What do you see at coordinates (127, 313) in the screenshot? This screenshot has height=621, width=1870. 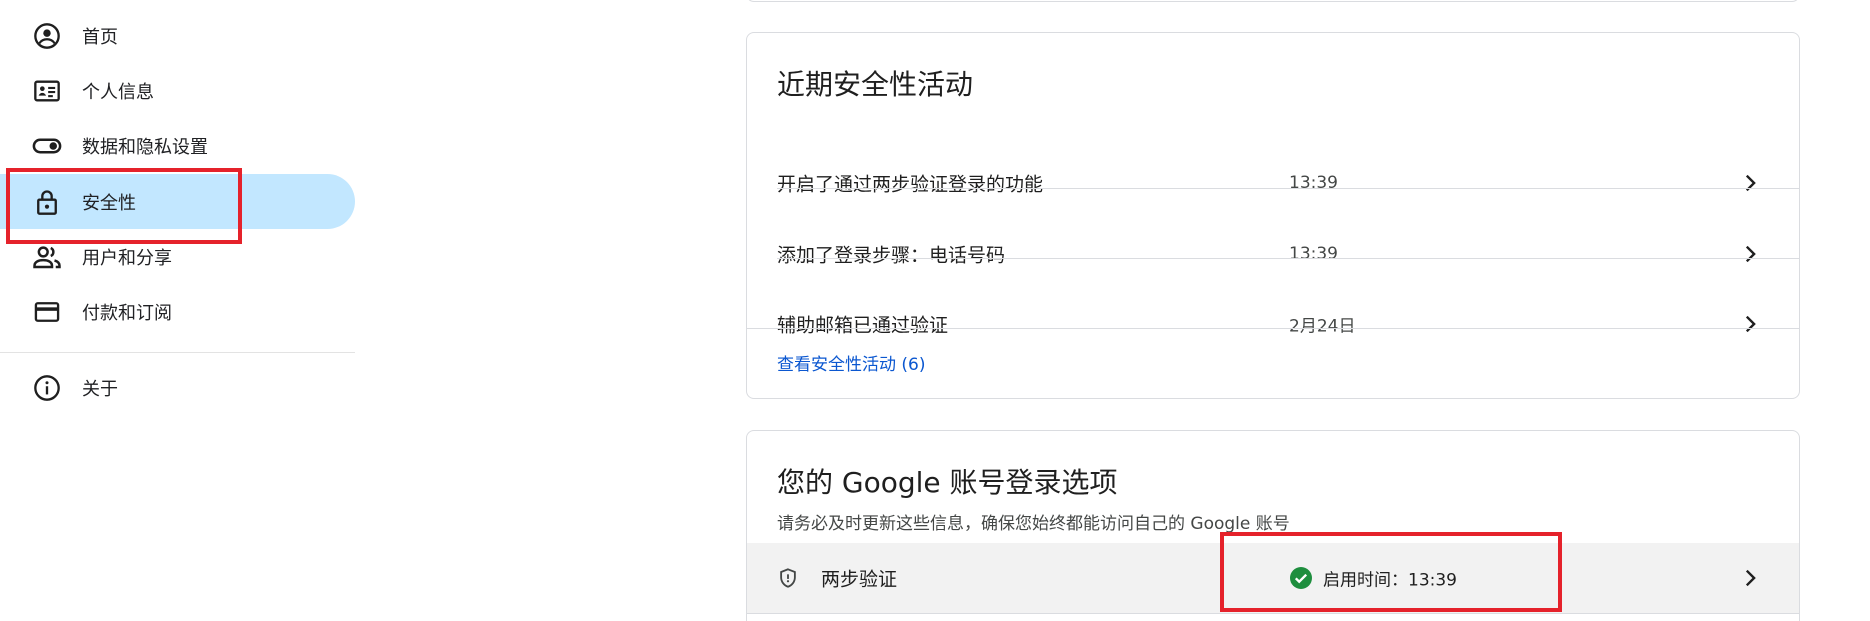 I see `sidebar-item-label: 付款和订阅` at bounding box center [127, 313].